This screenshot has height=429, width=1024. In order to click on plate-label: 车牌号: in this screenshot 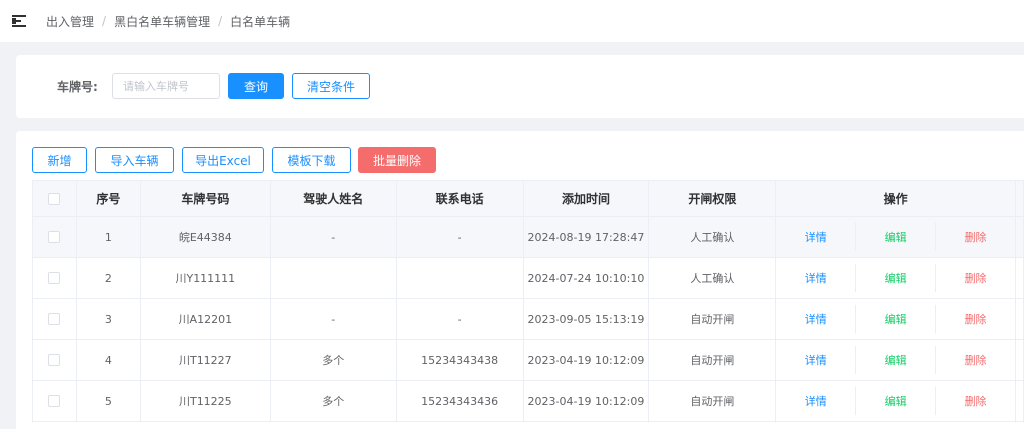, I will do `click(77, 87)`.